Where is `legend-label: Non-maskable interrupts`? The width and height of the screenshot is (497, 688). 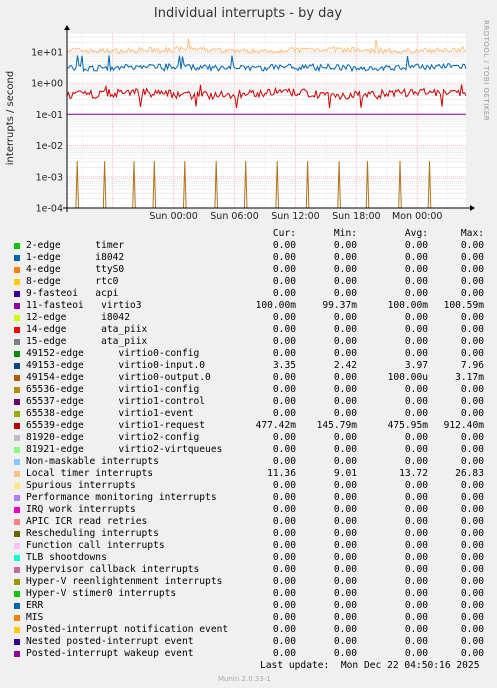
legend-label: Non-maskable interrupts is located at coordinates (92, 461).